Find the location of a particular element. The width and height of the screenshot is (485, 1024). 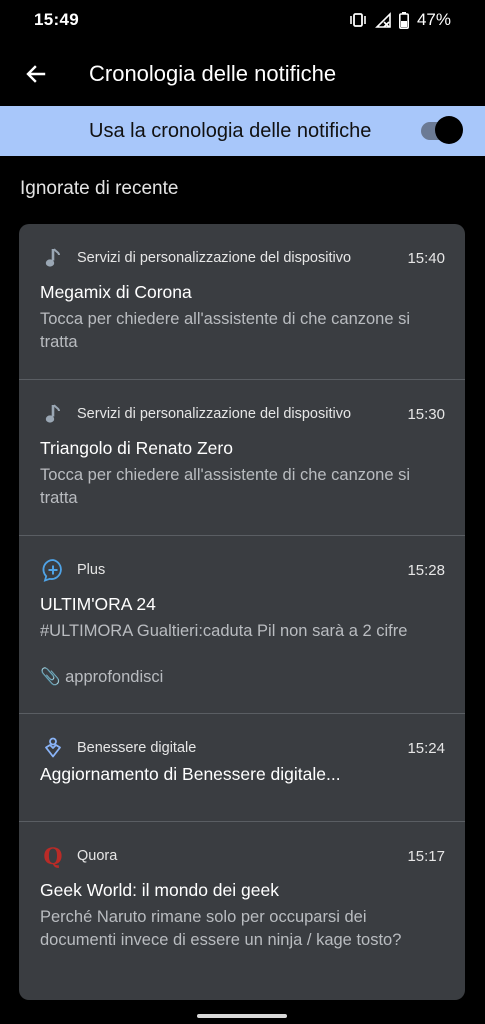

notification-title: Geek World: il mondo dei geek is located at coordinates (159, 890).